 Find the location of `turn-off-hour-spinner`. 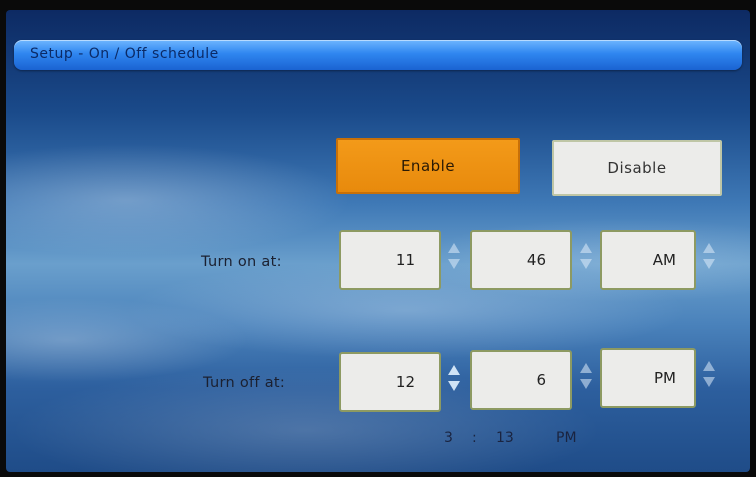

turn-off-hour-spinner is located at coordinates (454, 382).